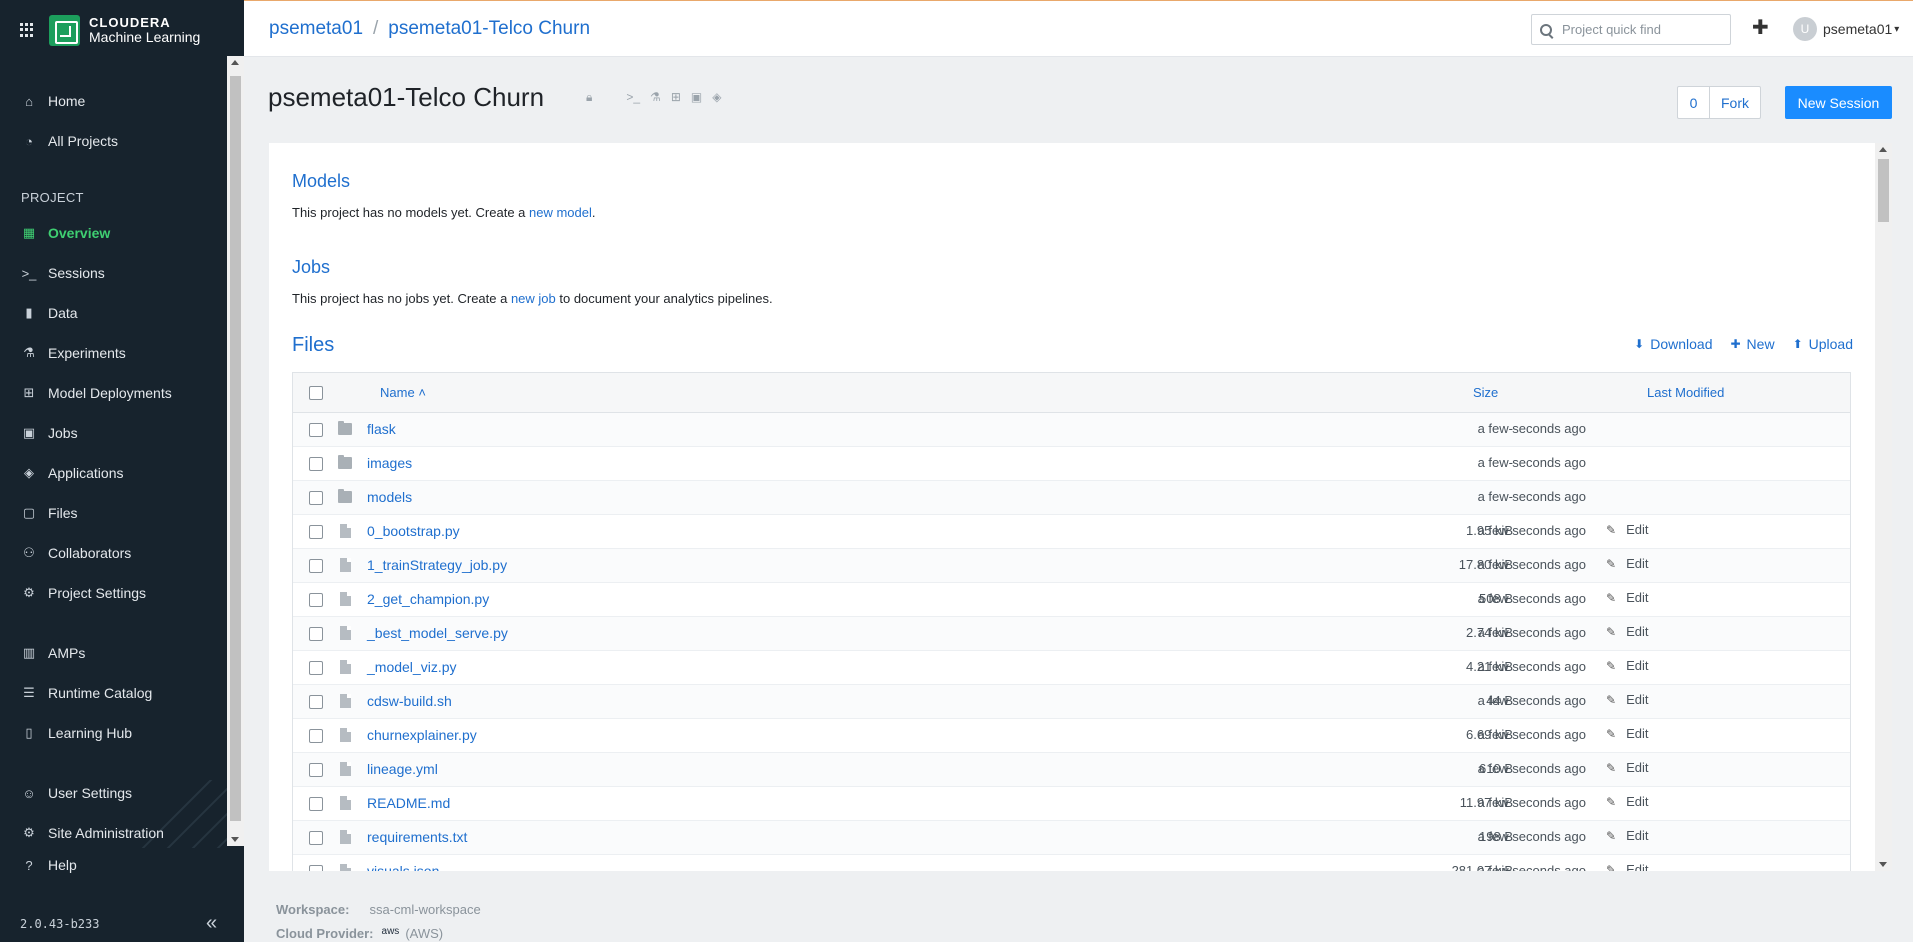 This screenshot has width=1913, height=942. What do you see at coordinates (403, 392) in the screenshot?
I see `column-header-name: Name ˄` at bounding box center [403, 392].